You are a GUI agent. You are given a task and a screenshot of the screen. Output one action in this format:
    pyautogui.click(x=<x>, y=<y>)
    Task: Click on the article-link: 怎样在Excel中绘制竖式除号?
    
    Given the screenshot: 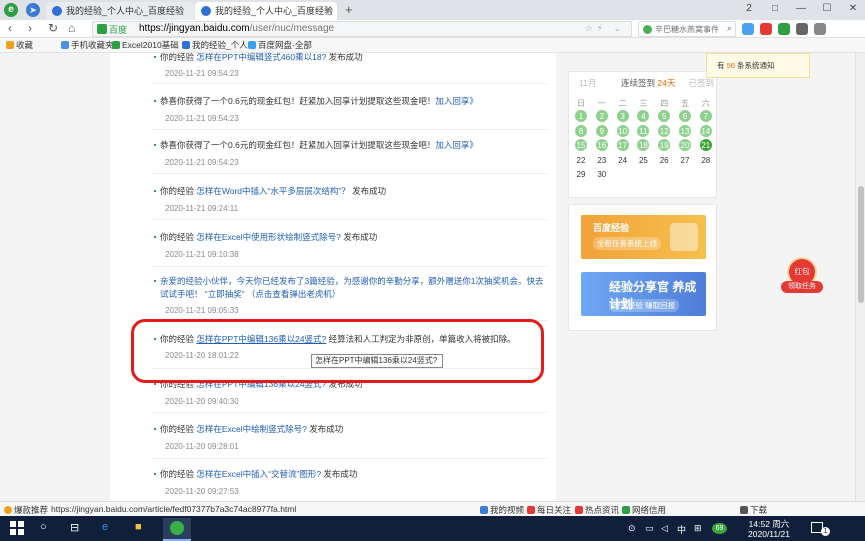 What is the action you would take?
    pyautogui.click(x=251, y=429)
    